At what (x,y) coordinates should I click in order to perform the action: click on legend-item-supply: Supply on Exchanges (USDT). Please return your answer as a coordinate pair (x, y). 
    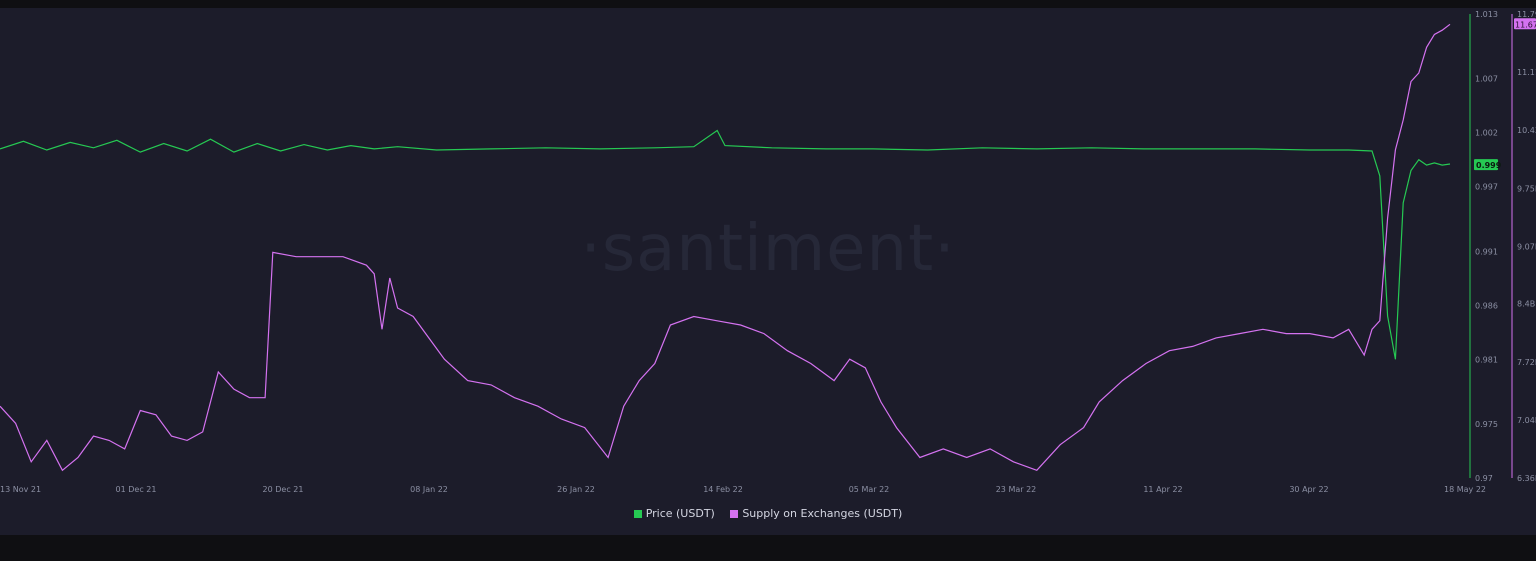
    Looking at the image, I should click on (816, 513).